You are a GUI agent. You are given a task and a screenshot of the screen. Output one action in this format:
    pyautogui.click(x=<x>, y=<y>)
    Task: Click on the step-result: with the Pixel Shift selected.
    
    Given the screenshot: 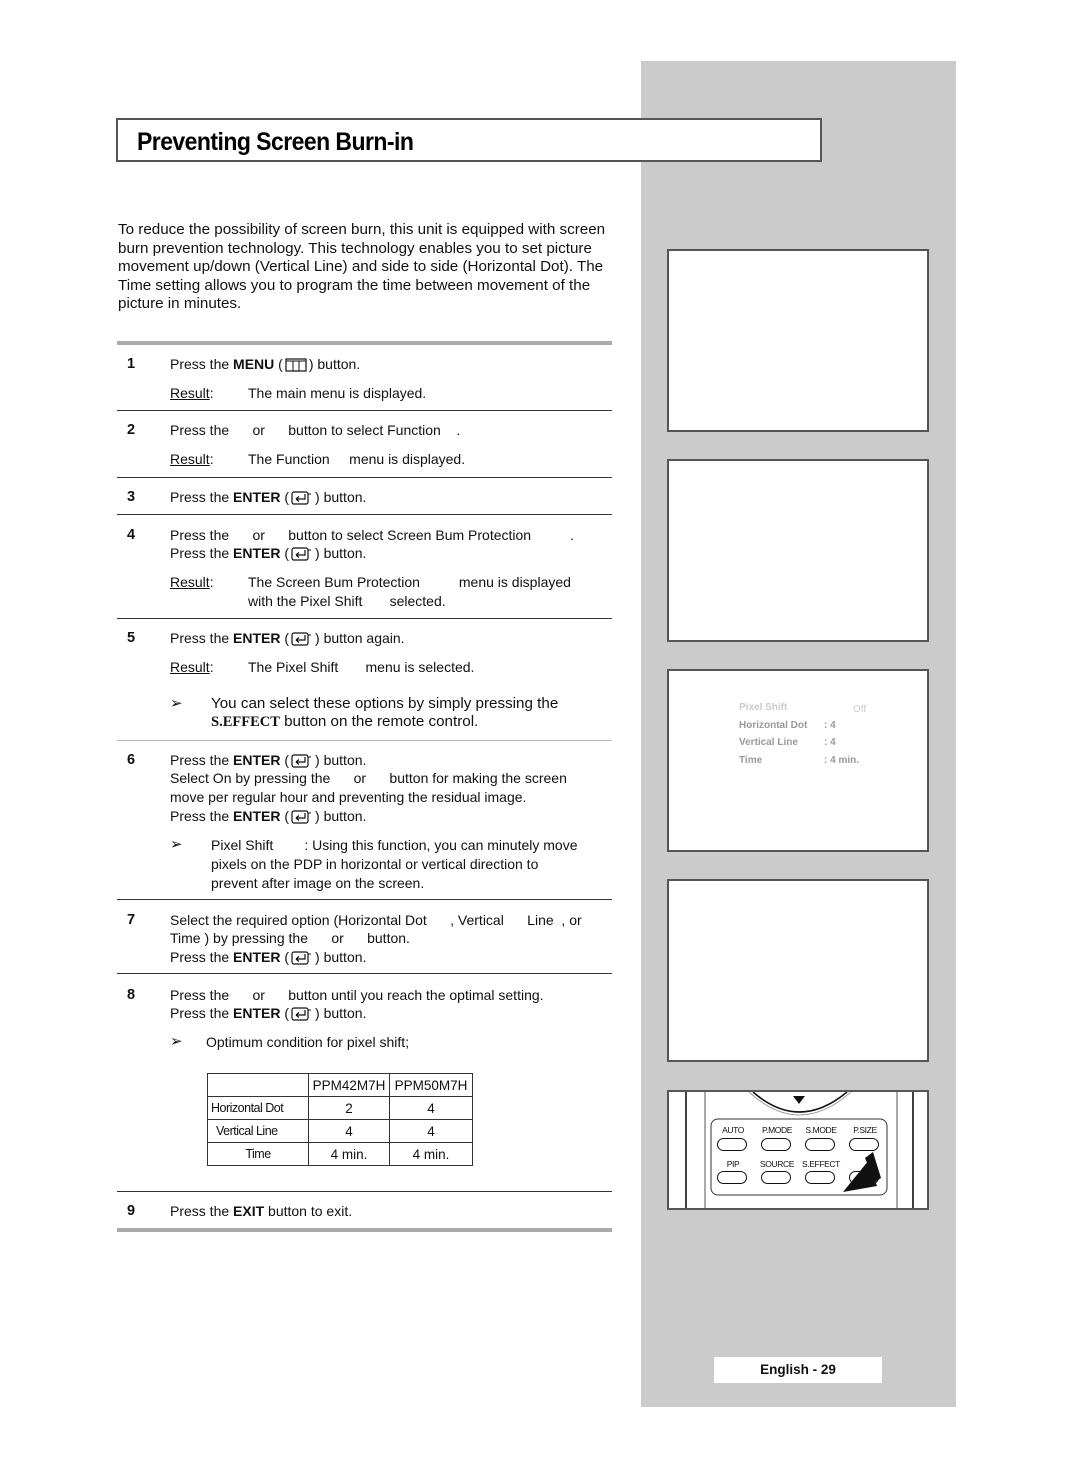 What is the action you would take?
    pyautogui.click(x=347, y=601)
    